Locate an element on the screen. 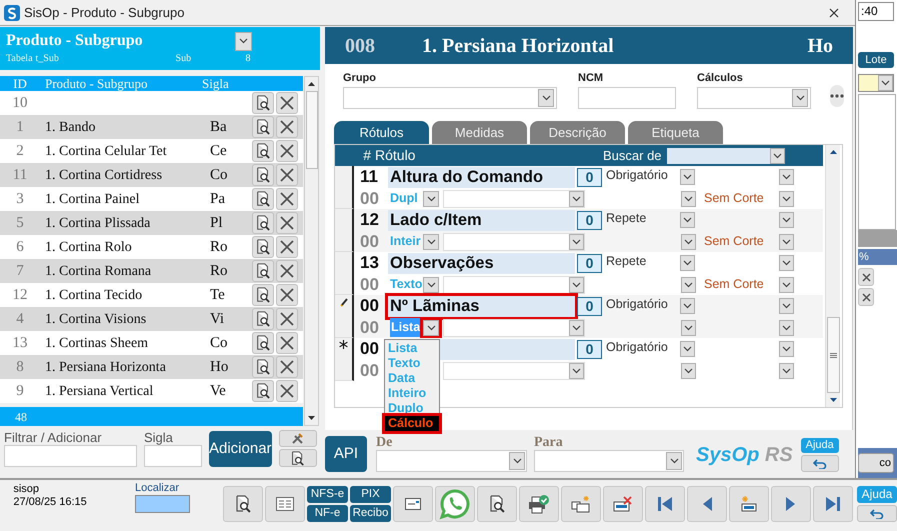  text-field is located at coordinates (627, 98).